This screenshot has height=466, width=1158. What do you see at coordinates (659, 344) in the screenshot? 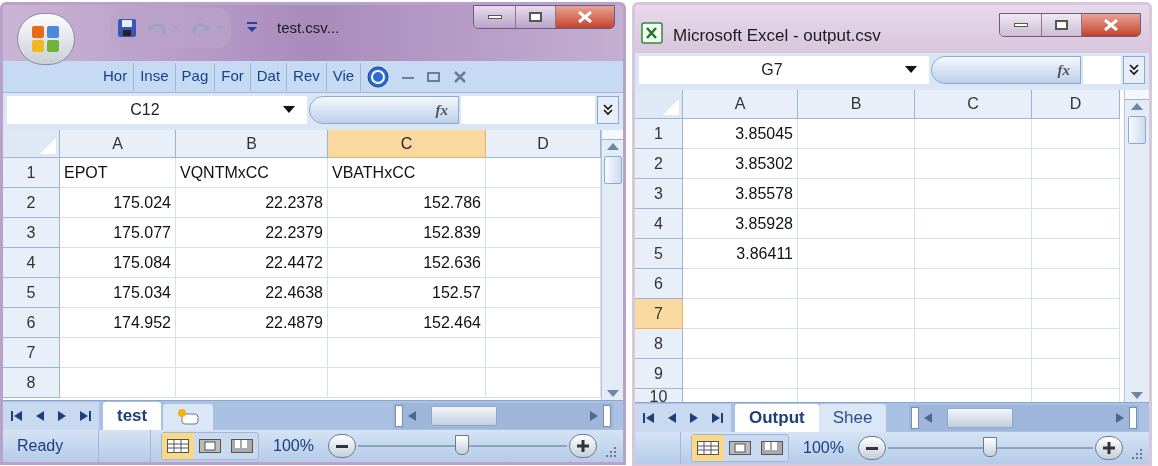
I see `row-header: 8` at bounding box center [659, 344].